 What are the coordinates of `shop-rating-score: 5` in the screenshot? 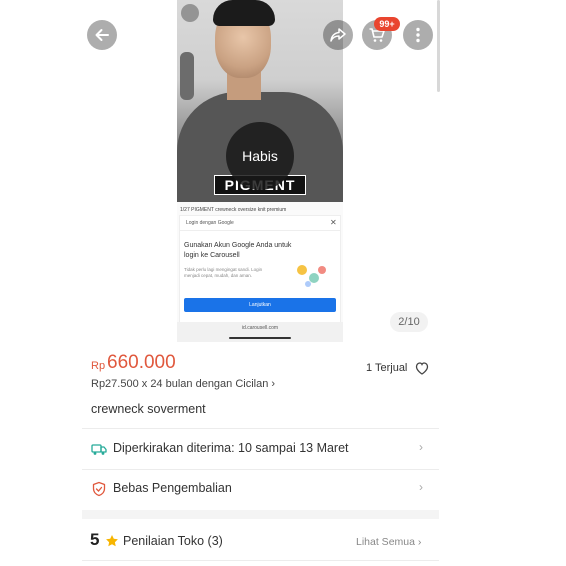 It's located at (95, 539).